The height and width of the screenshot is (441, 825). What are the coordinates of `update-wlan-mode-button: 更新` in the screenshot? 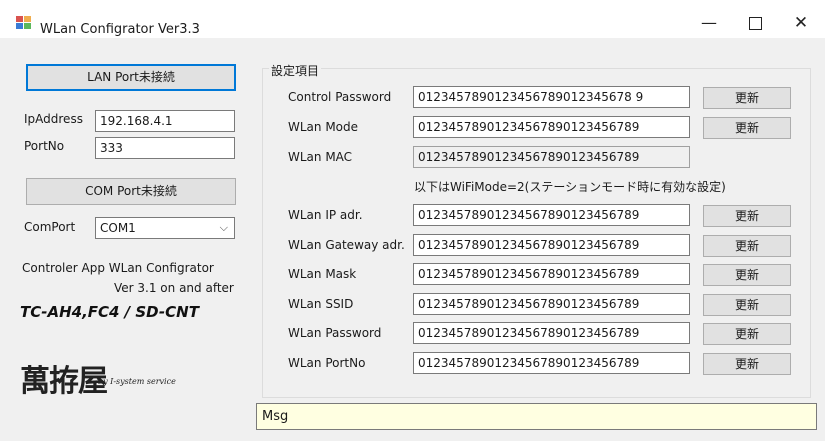 It's located at (747, 128).